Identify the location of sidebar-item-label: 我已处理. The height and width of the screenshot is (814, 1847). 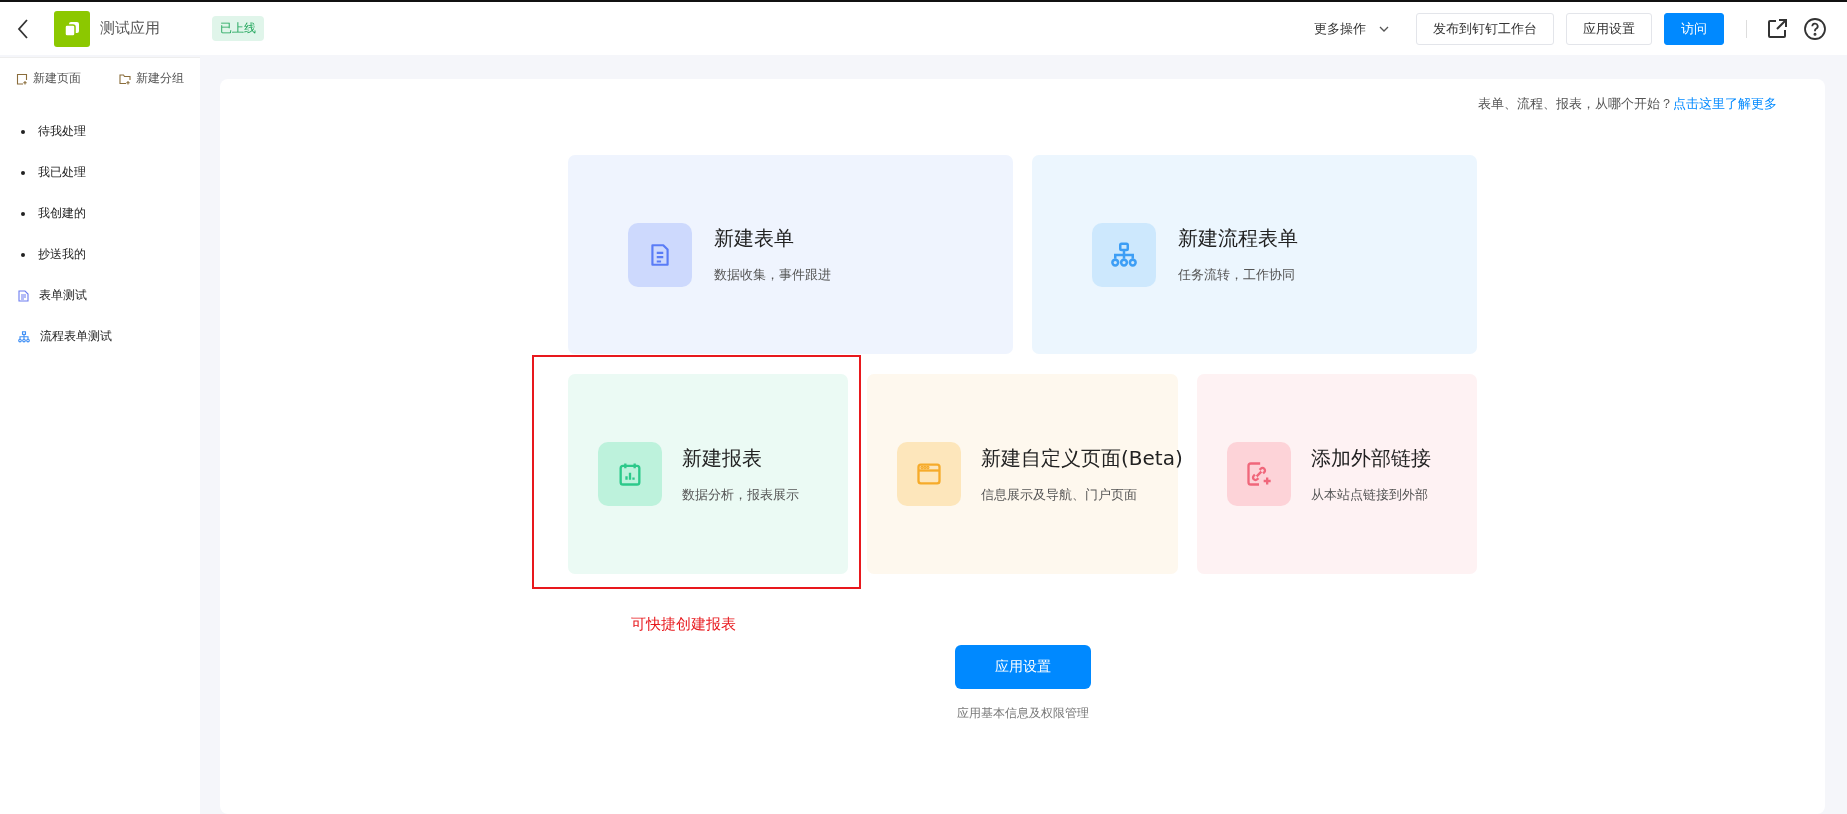
(62, 172).